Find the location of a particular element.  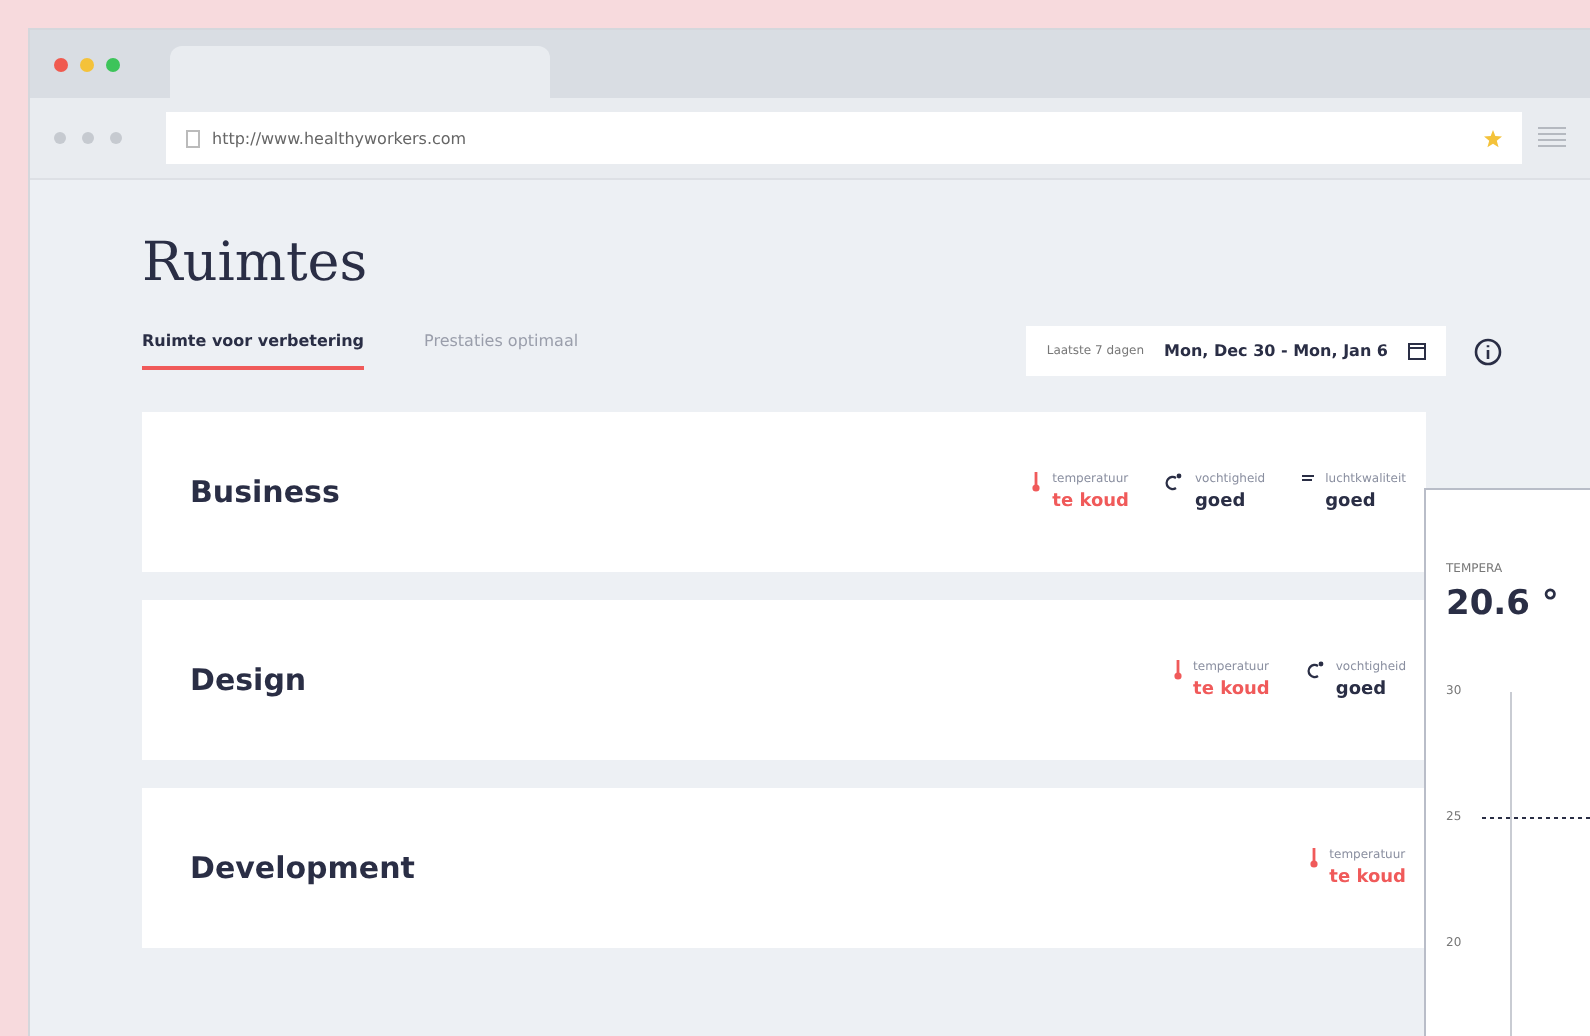

filter-tab: Ruimte voor verbetering is located at coordinates (253, 351).